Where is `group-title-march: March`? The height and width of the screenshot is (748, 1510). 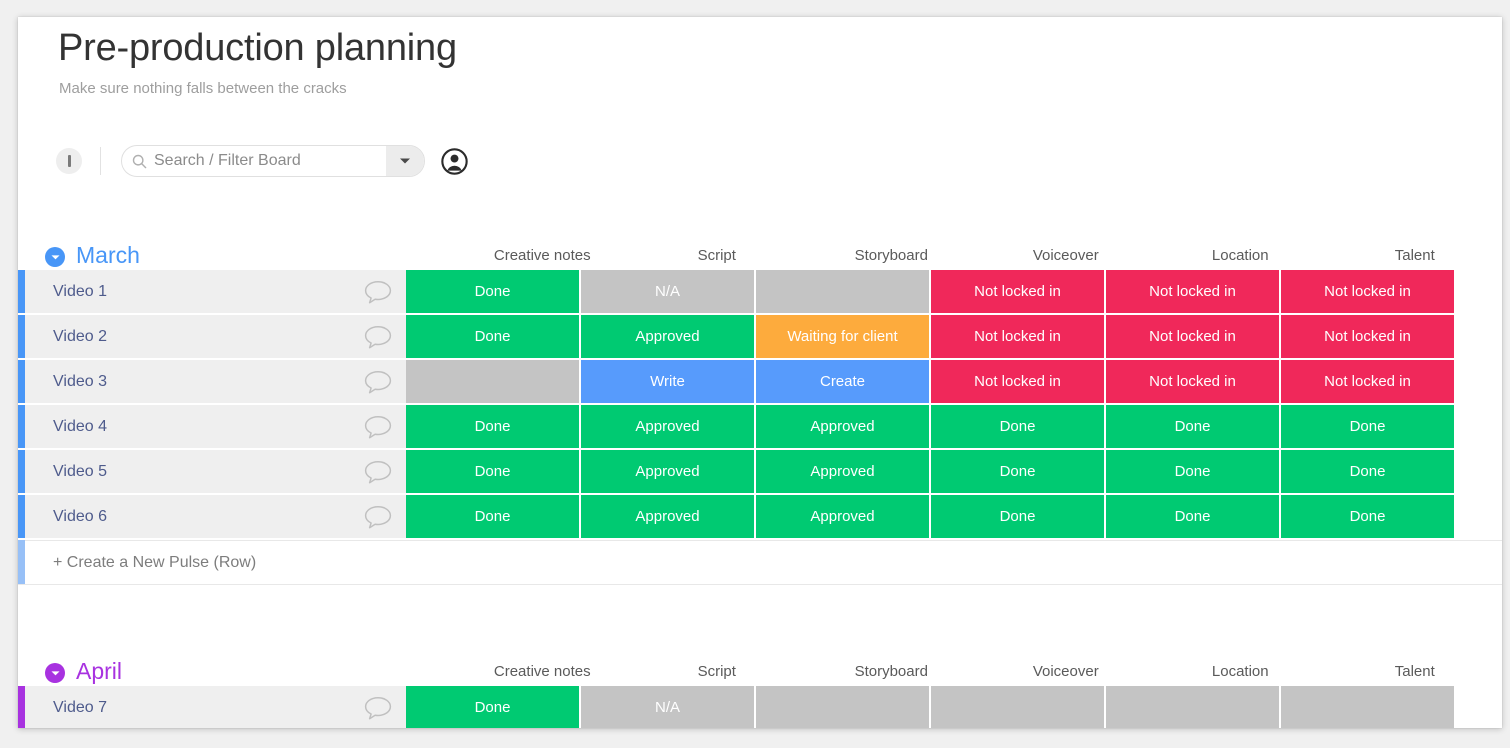
group-title-march: March is located at coordinates (108, 255).